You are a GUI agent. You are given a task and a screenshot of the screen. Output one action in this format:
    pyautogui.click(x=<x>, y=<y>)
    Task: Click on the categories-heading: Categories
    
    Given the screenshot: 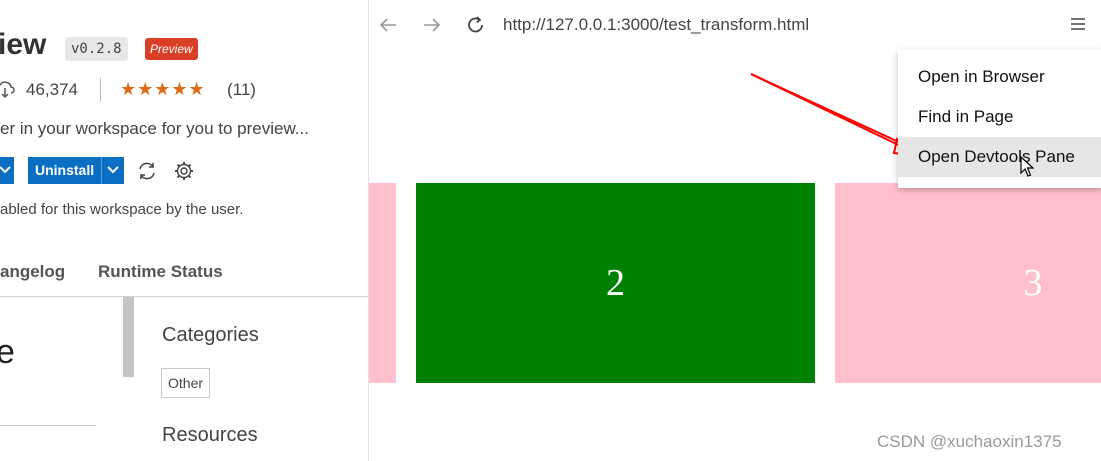 What is the action you would take?
    pyautogui.click(x=210, y=335)
    